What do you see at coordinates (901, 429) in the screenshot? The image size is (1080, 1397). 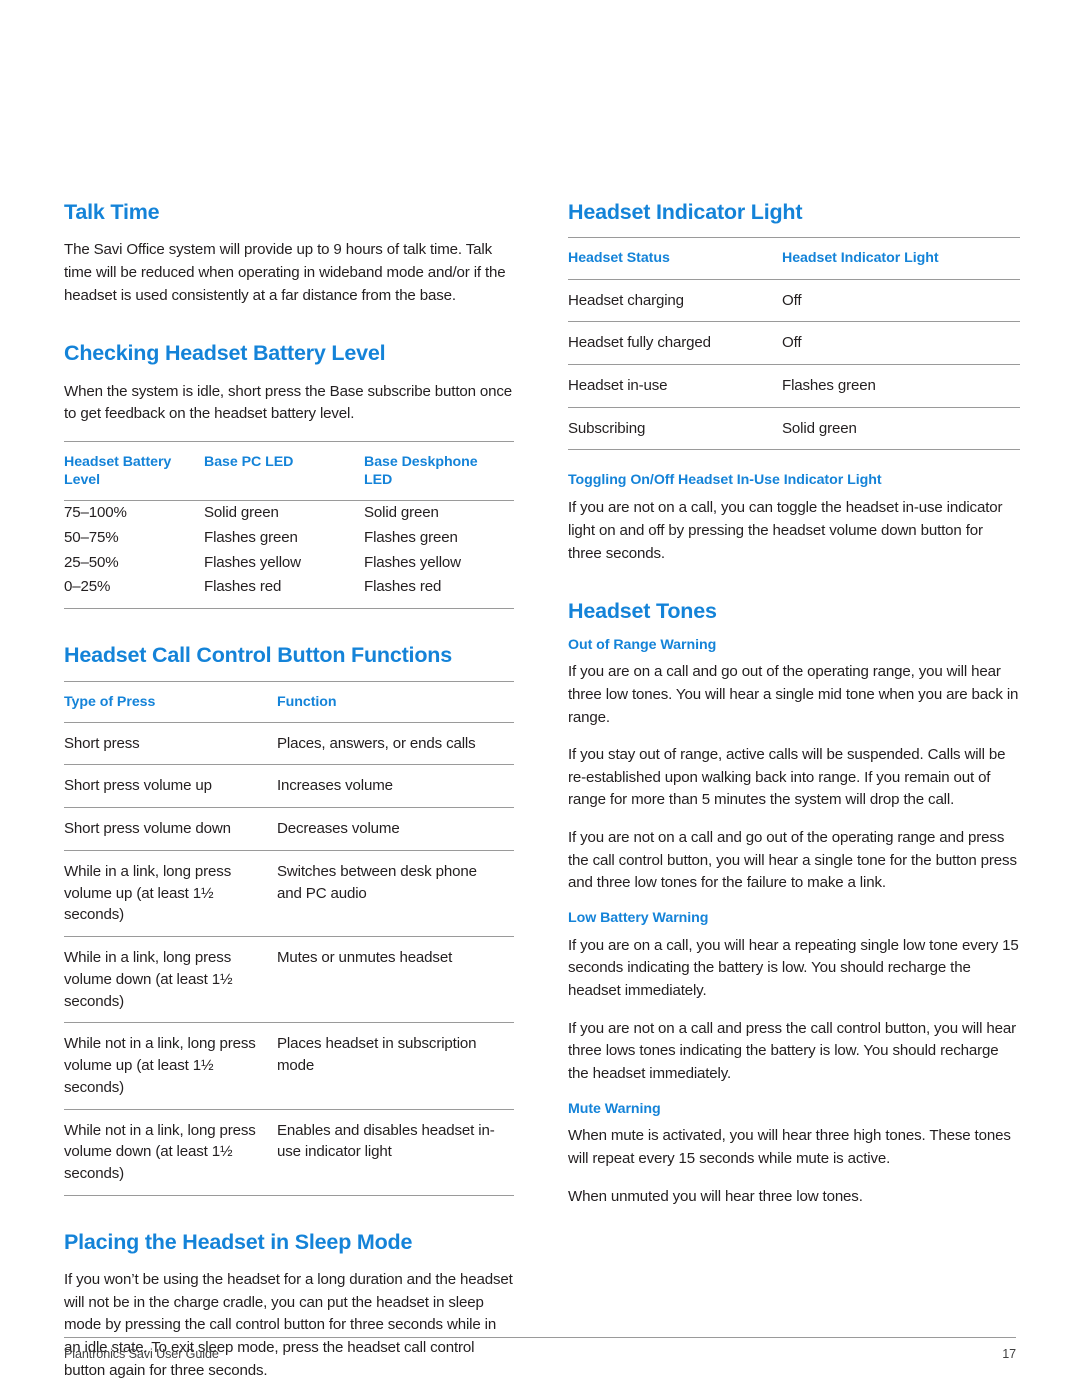 I see `cell-indicator-light: Solid green` at bounding box center [901, 429].